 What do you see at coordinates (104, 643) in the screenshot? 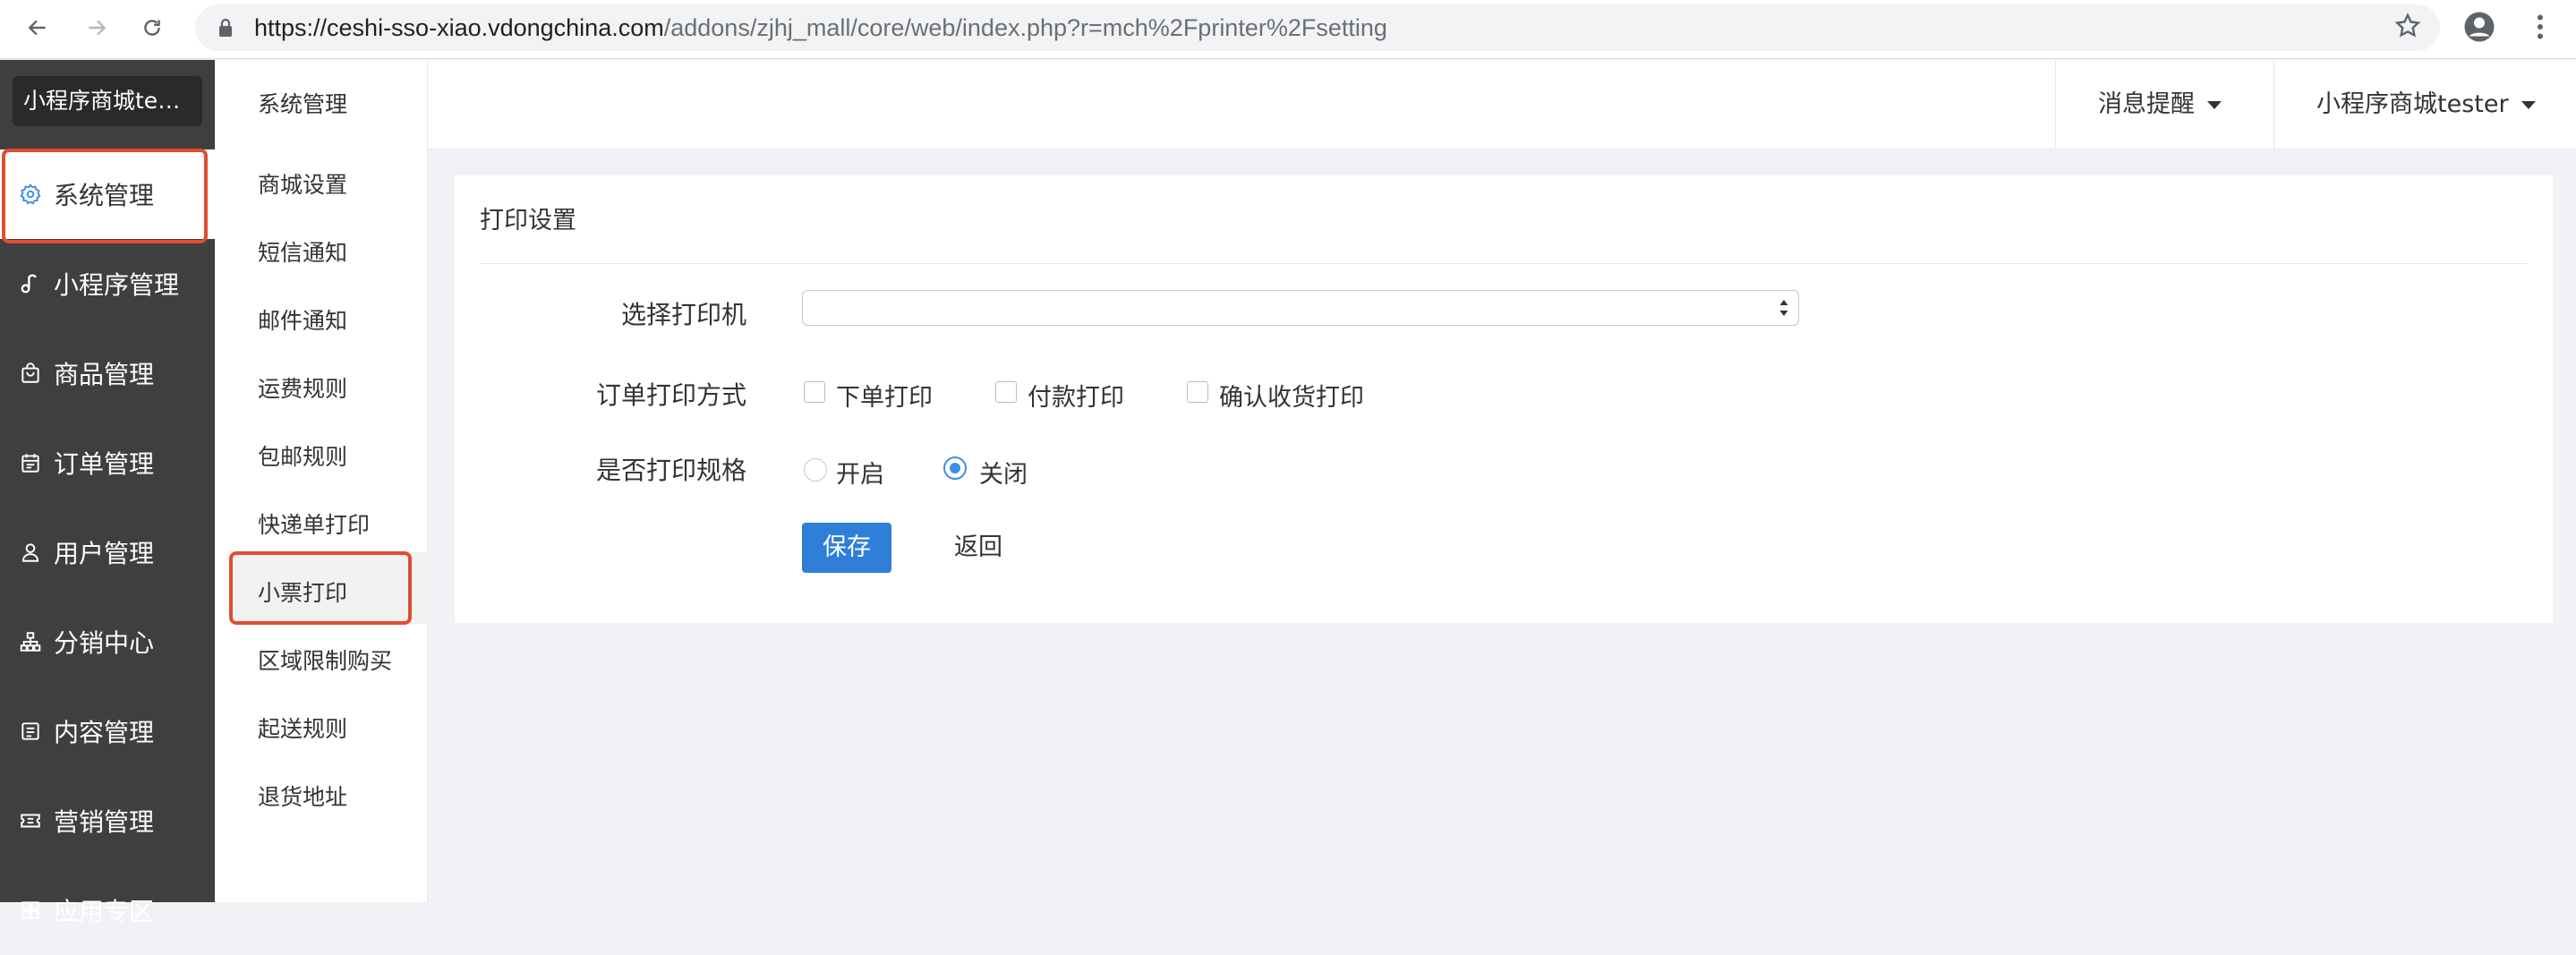
I see `sidebar-item-label: 分销中心` at bounding box center [104, 643].